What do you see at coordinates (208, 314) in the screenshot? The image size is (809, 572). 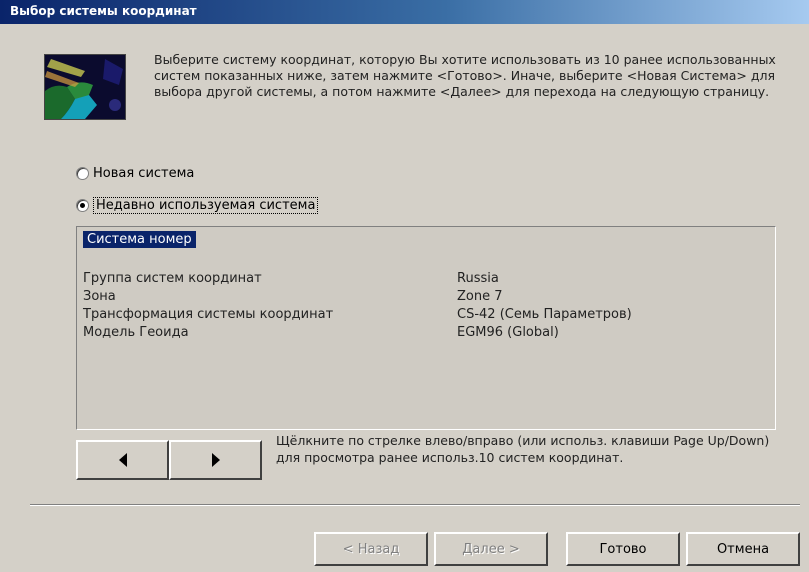 I see `info-label-transform: Трансформация системы координат` at bounding box center [208, 314].